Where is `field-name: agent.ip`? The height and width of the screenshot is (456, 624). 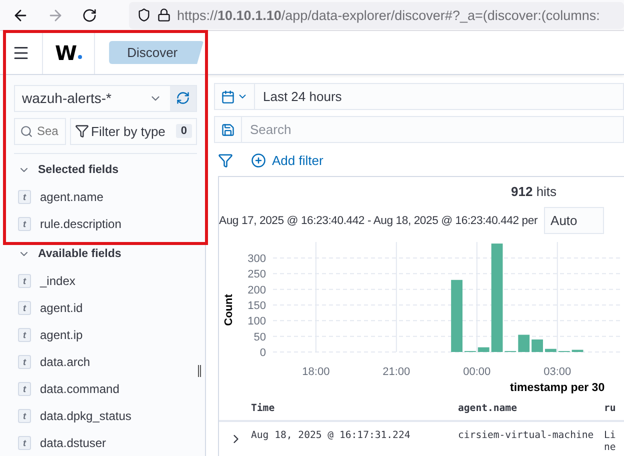
field-name: agent.ip is located at coordinates (61, 335).